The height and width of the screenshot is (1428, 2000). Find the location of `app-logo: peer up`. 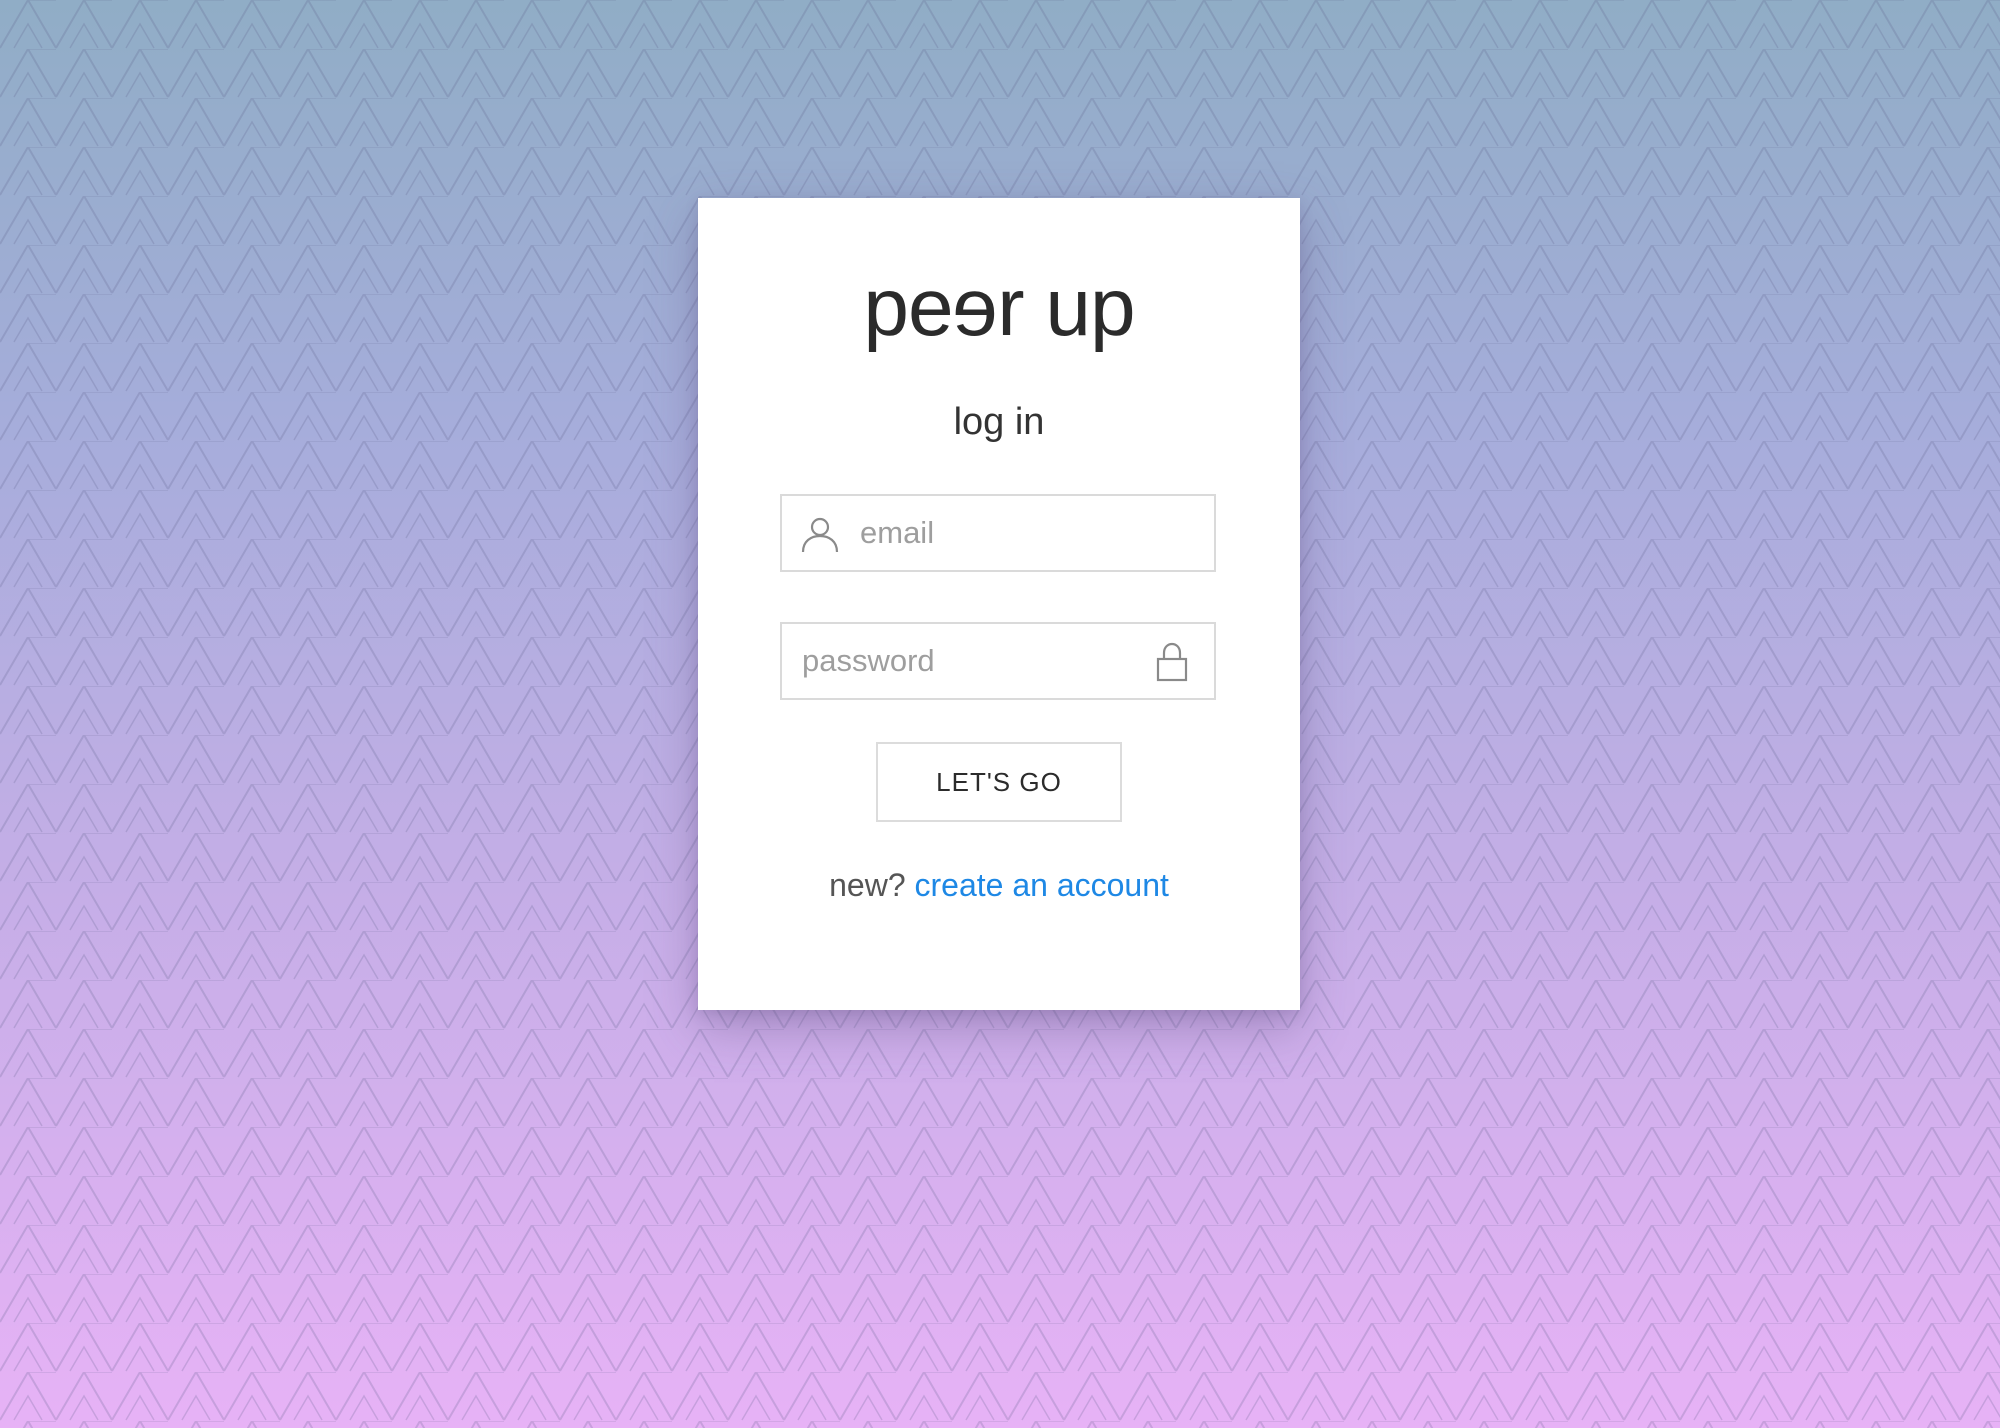

app-logo: peer up is located at coordinates (999, 308).